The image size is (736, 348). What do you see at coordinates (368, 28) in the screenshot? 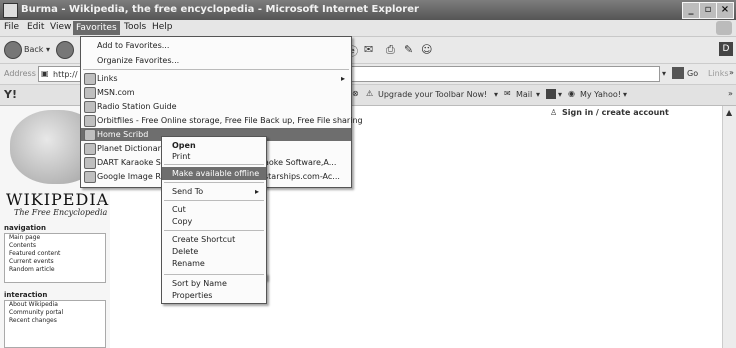
I see `menu-bar: File Edit View Favorites Tools Help` at bounding box center [368, 28].